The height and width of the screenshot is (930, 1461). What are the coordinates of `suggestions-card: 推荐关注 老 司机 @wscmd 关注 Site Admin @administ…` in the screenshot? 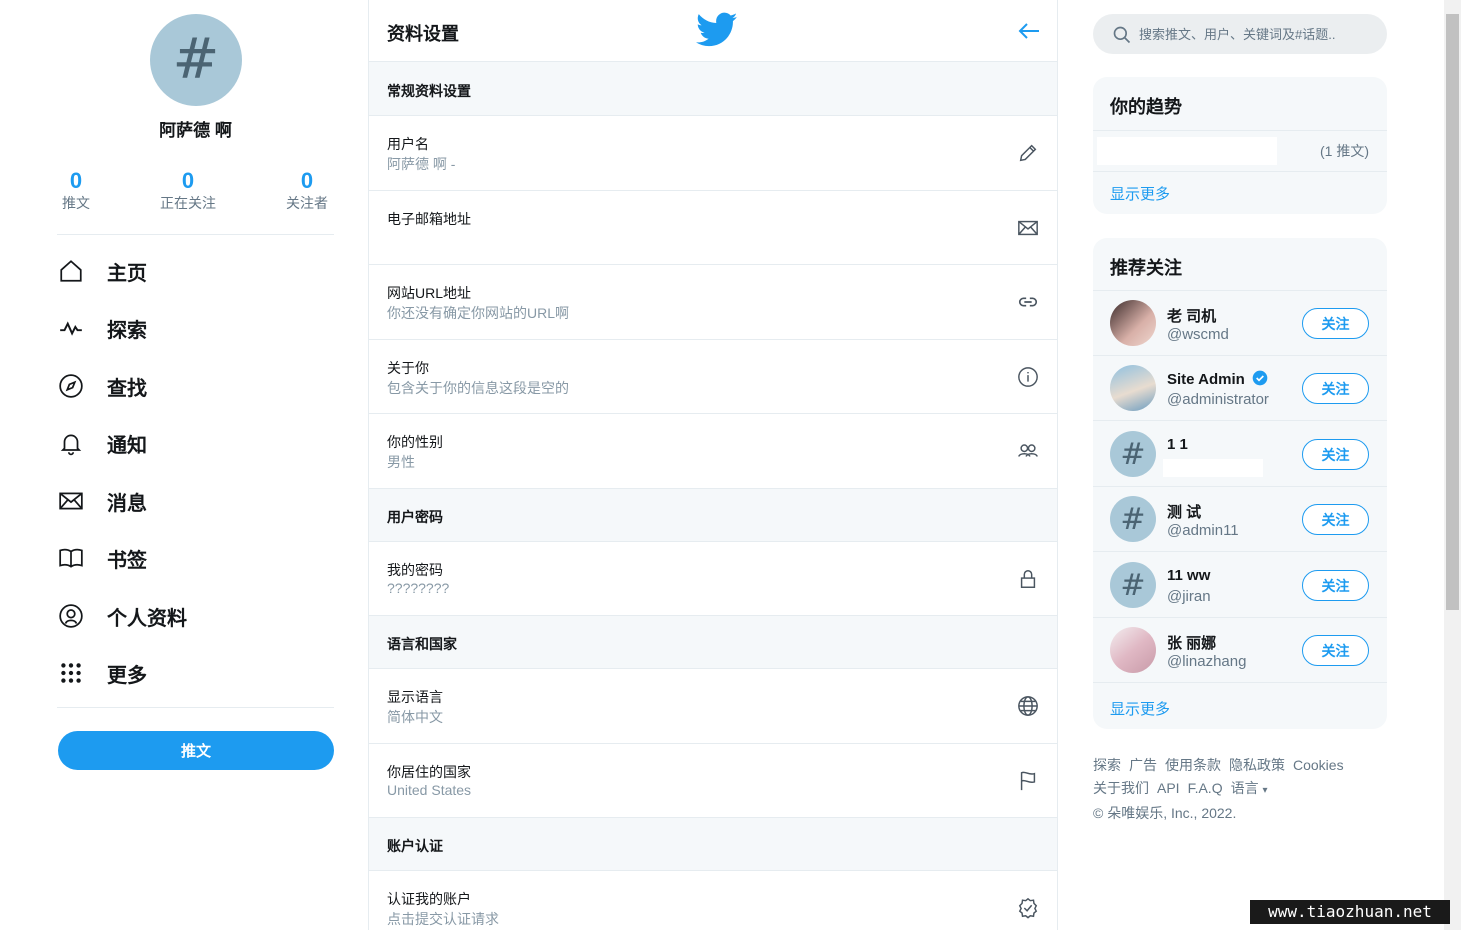 It's located at (1240, 483).